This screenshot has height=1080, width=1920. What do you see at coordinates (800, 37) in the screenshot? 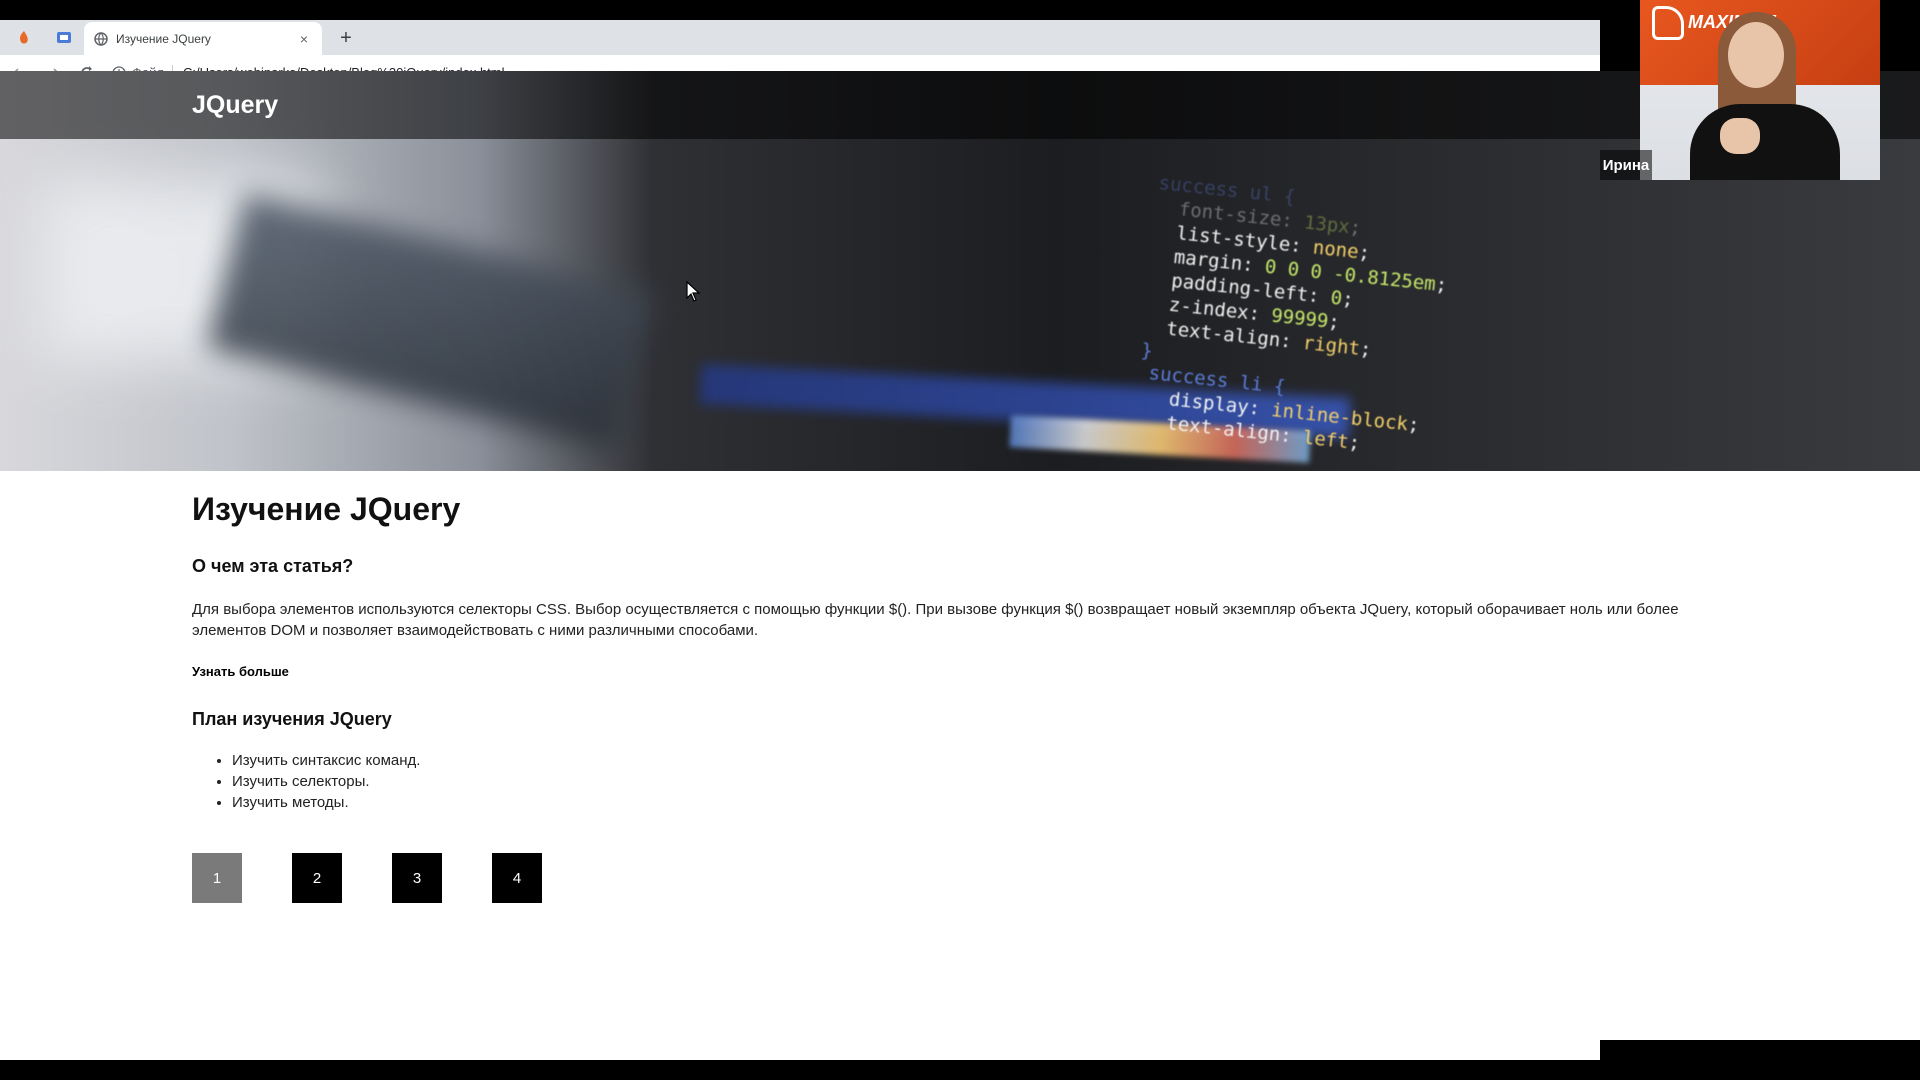
I see `tab-bar: Изучение JQuery × +` at bounding box center [800, 37].